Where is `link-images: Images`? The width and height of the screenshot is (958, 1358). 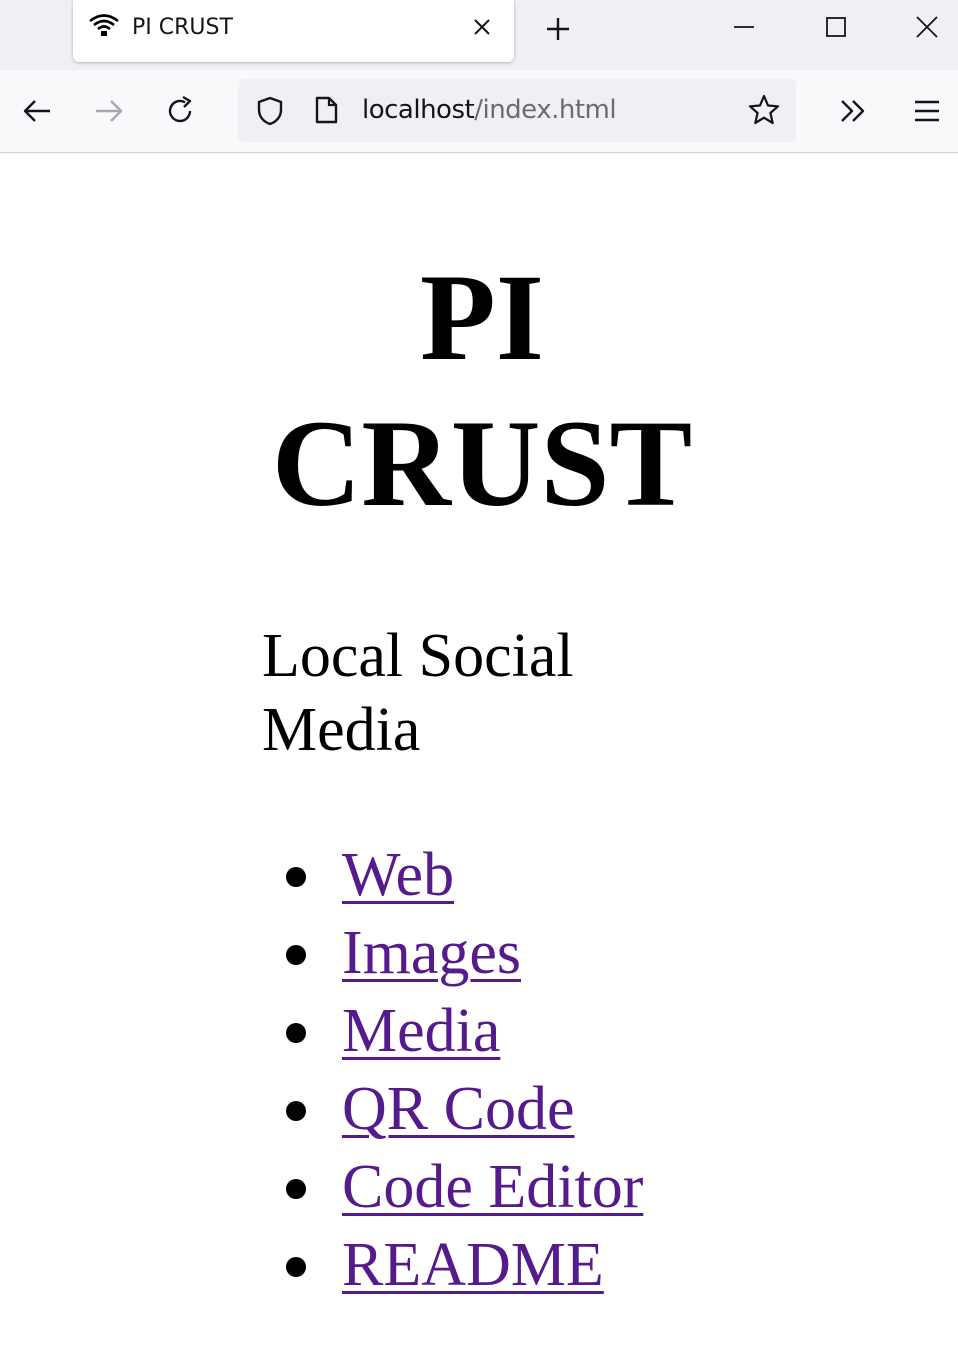
link-images: Images is located at coordinates (431, 953).